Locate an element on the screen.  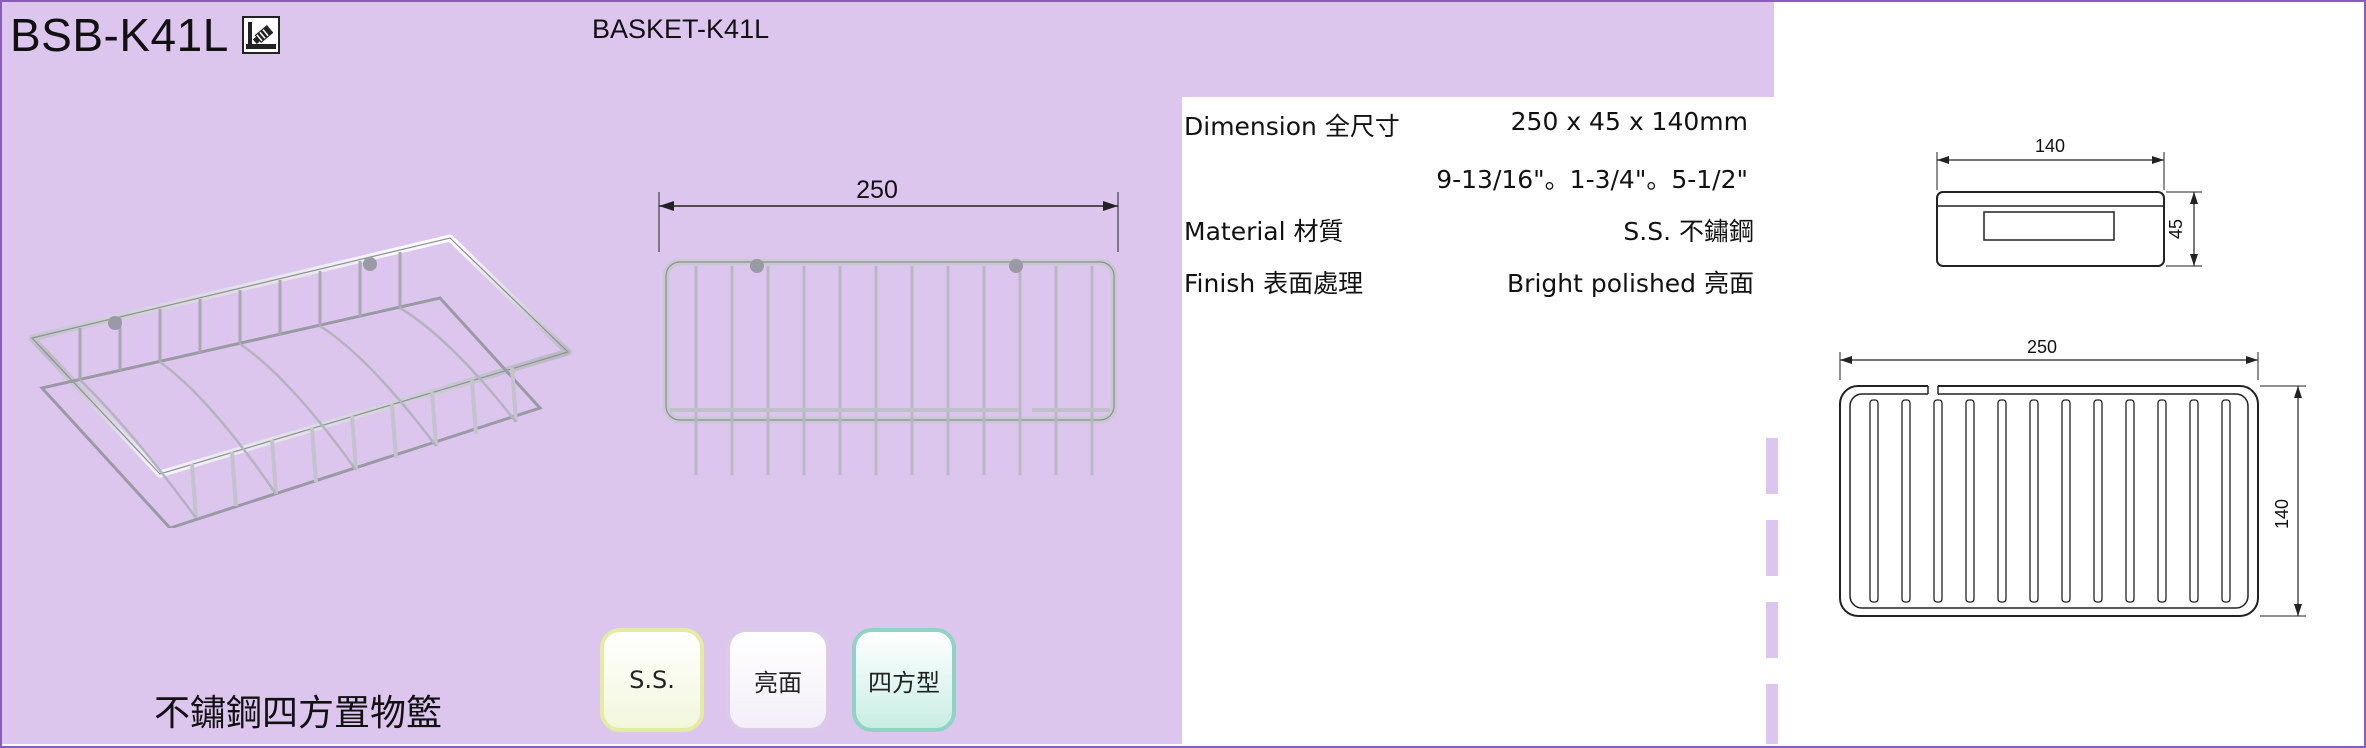
product-code: BSB-K41L is located at coordinates (119, 35).